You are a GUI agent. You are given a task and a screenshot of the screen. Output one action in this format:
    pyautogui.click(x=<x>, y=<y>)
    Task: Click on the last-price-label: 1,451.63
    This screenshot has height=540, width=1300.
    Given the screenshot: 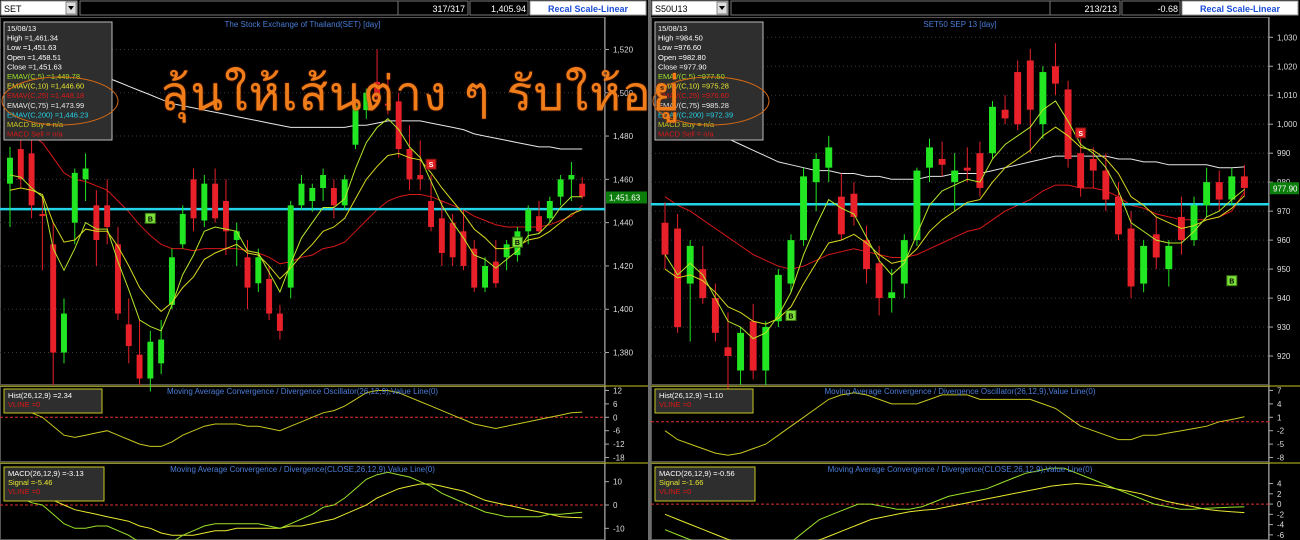 What is the action you would take?
    pyautogui.click(x=625, y=197)
    